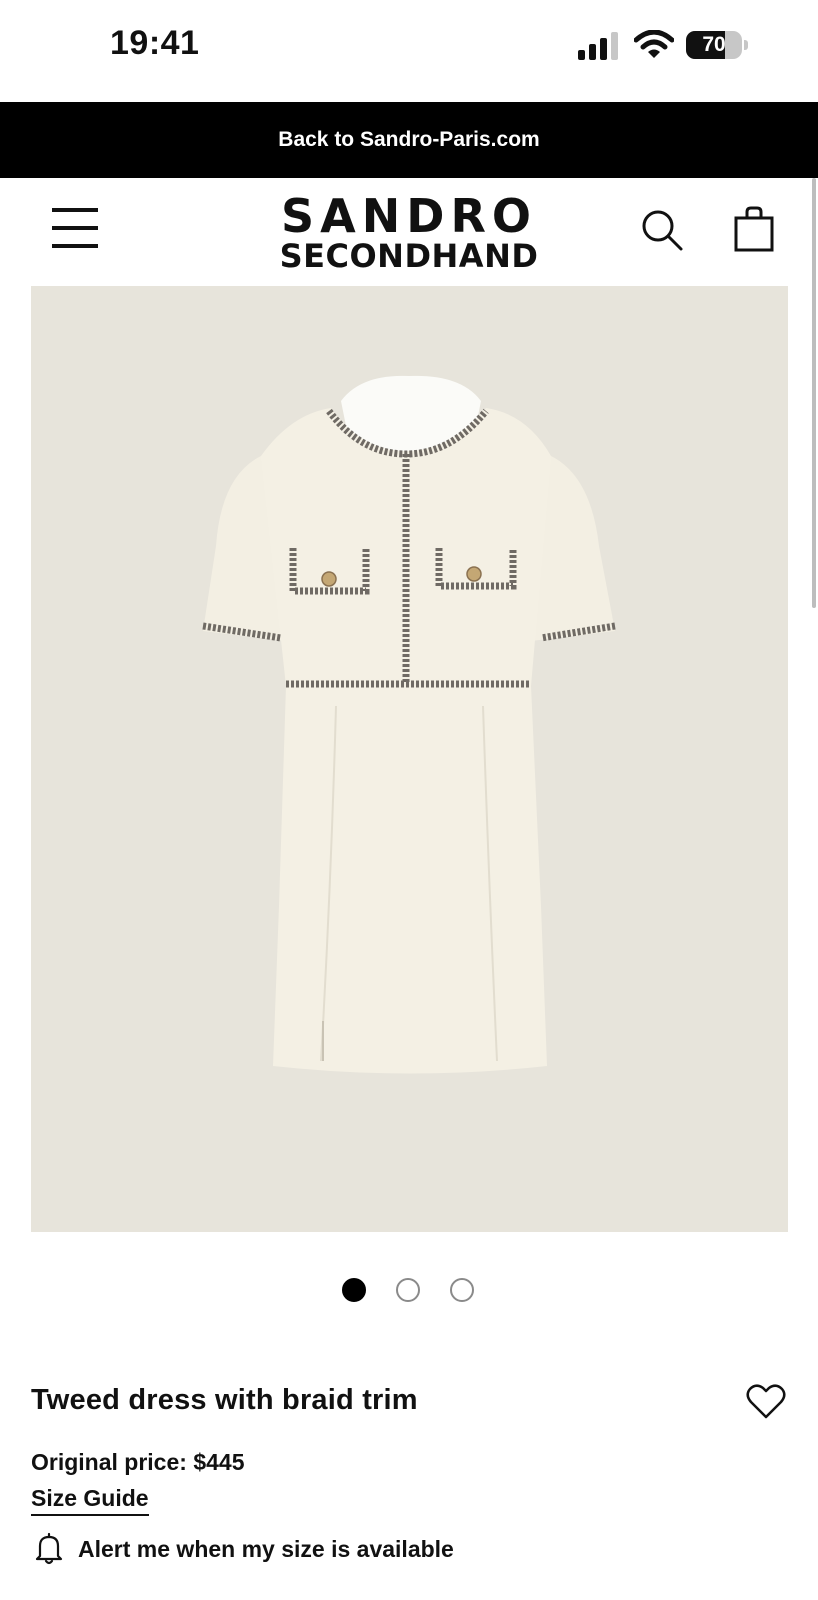  I want to click on hamburger-menu-icon, so click(75, 228).